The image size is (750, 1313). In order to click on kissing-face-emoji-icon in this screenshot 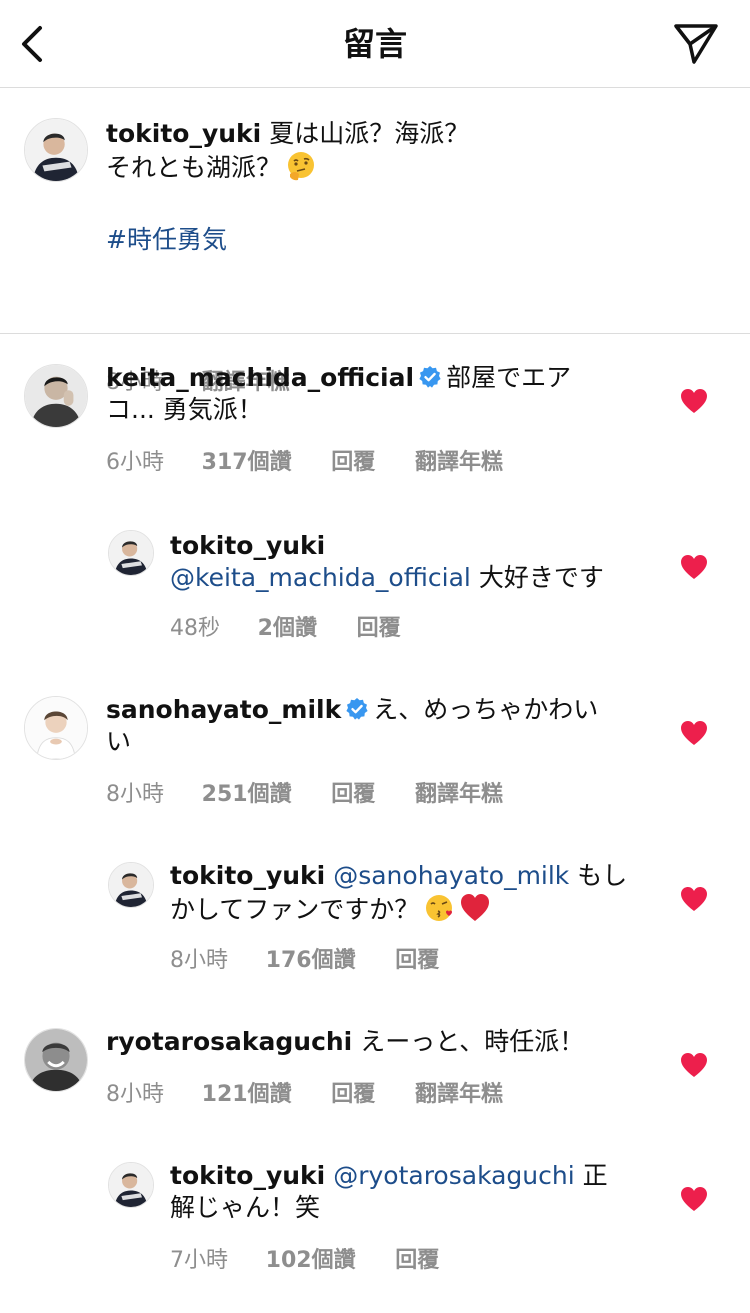, I will do `click(439, 908)`.